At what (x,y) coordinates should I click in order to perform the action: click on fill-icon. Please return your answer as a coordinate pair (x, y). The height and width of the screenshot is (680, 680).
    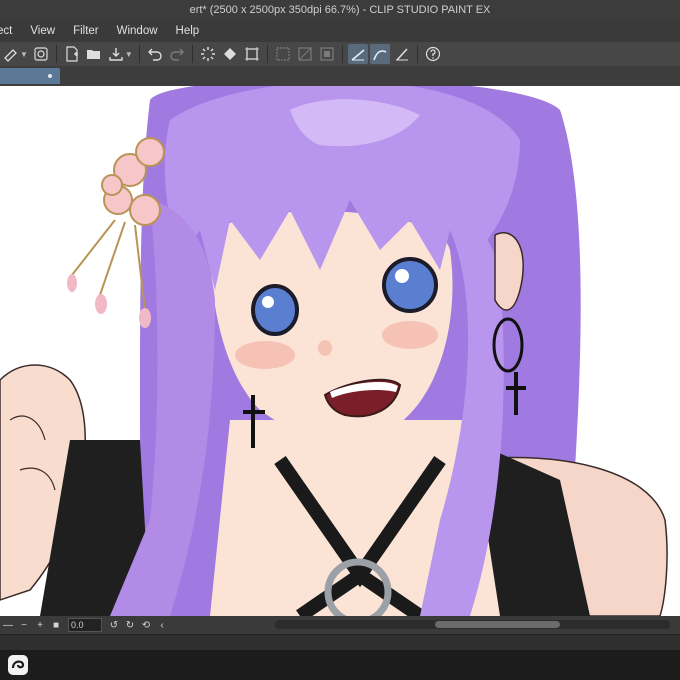
    Looking at the image, I should click on (230, 54).